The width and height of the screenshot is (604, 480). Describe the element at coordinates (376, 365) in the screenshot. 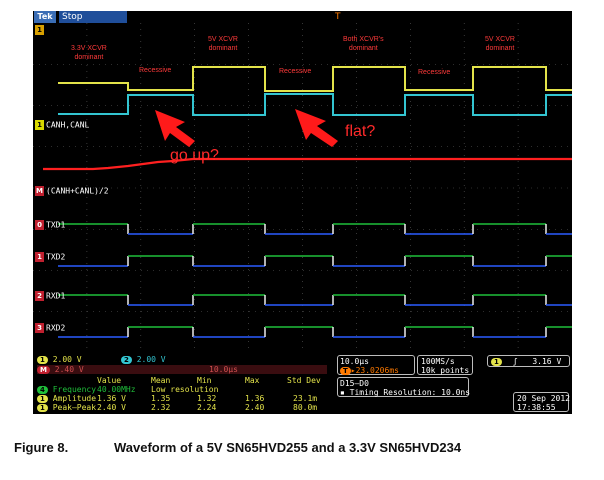

I see `timebase-box: 10.0µs T ▸23.0206ms` at that location.